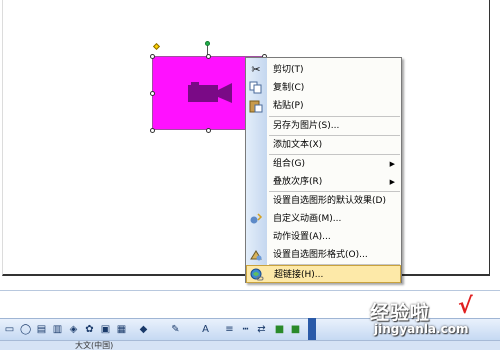  Describe the element at coordinates (205, 329) in the screenshot. I see `font-color-icon: A` at that location.